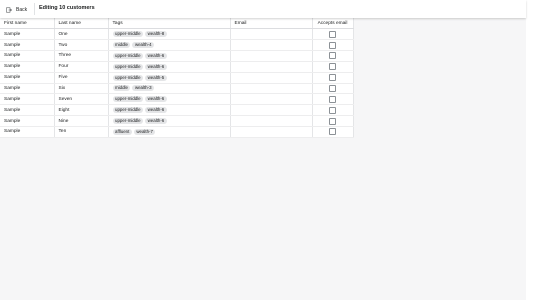 The height and width of the screenshot is (305, 542). What do you see at coordinates (67, 8) in the screenshot?
I see `page-title: Editing 10 customers` at bounding box center [67, 8].